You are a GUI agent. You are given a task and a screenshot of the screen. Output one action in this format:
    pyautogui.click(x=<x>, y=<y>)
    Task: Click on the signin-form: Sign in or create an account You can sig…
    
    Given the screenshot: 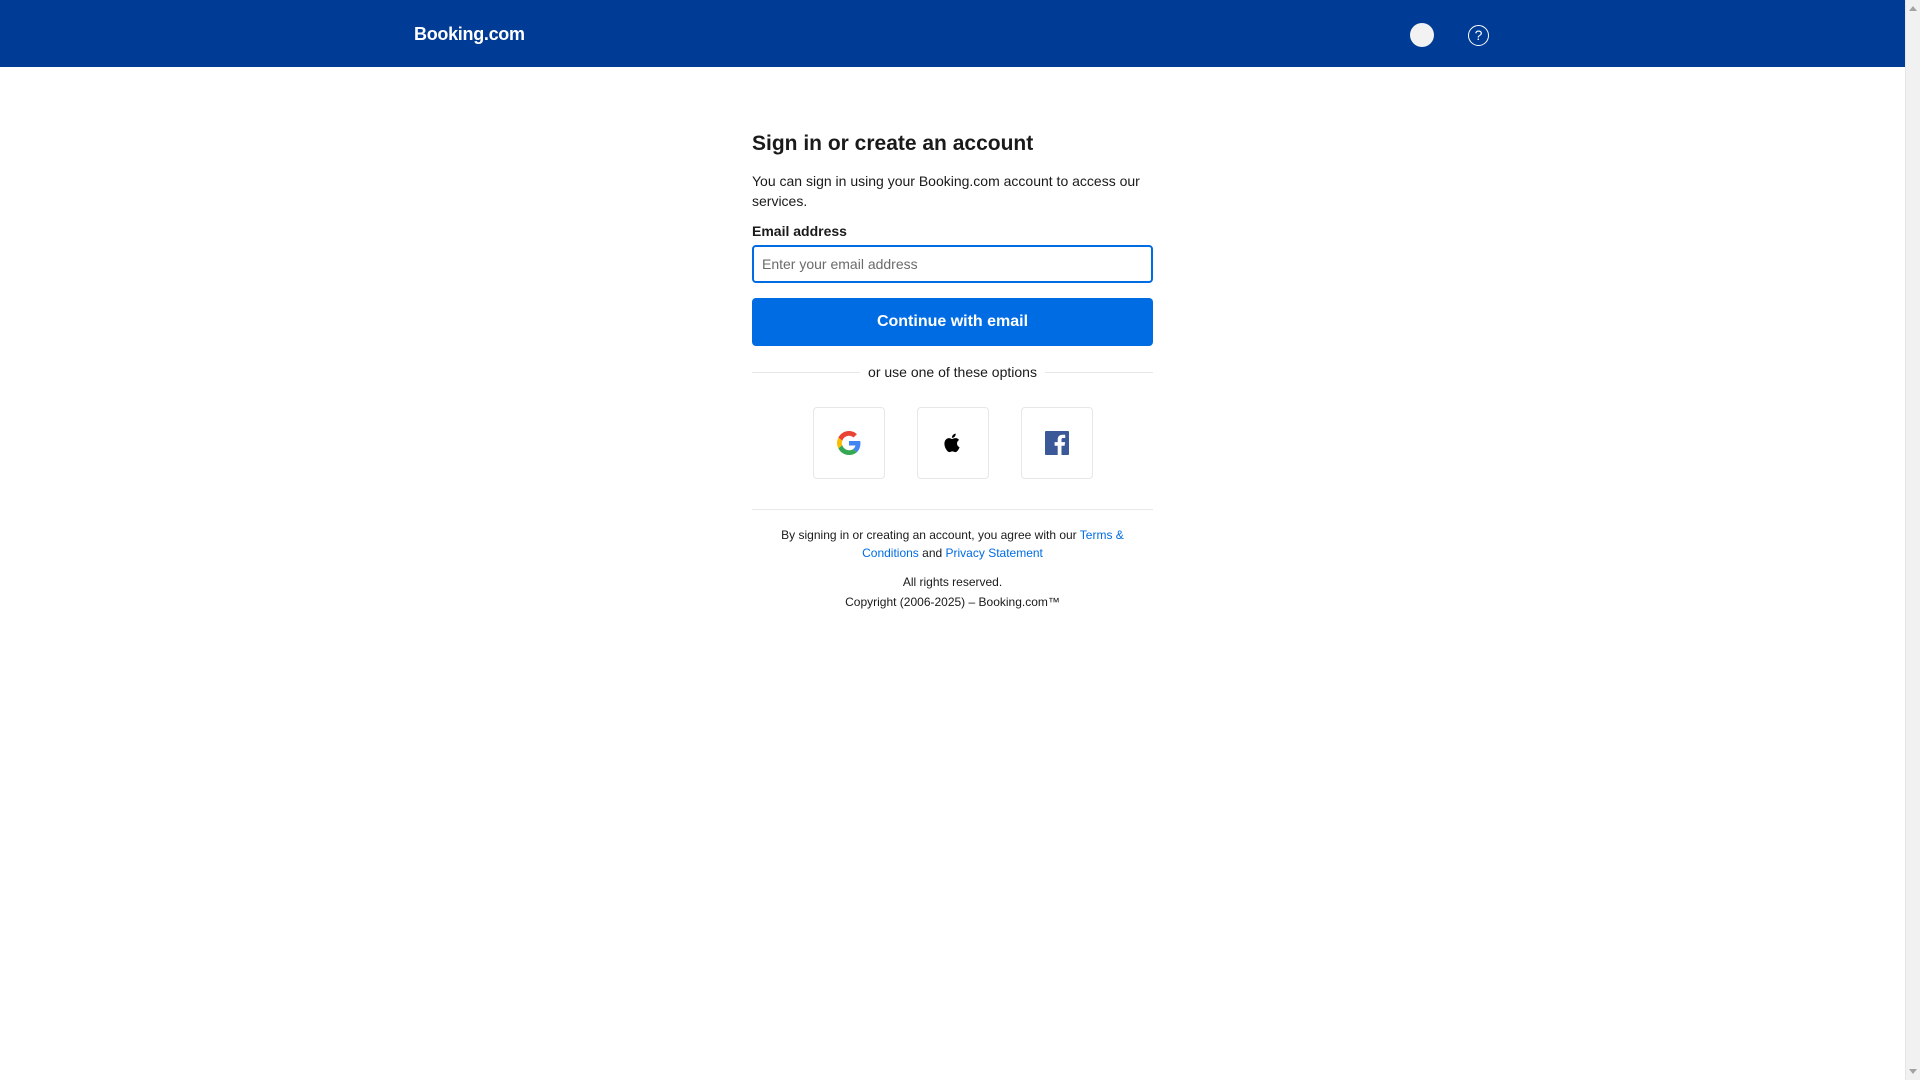 What is the action you would take?
    pyautogui.click(x=952, y=372)
    